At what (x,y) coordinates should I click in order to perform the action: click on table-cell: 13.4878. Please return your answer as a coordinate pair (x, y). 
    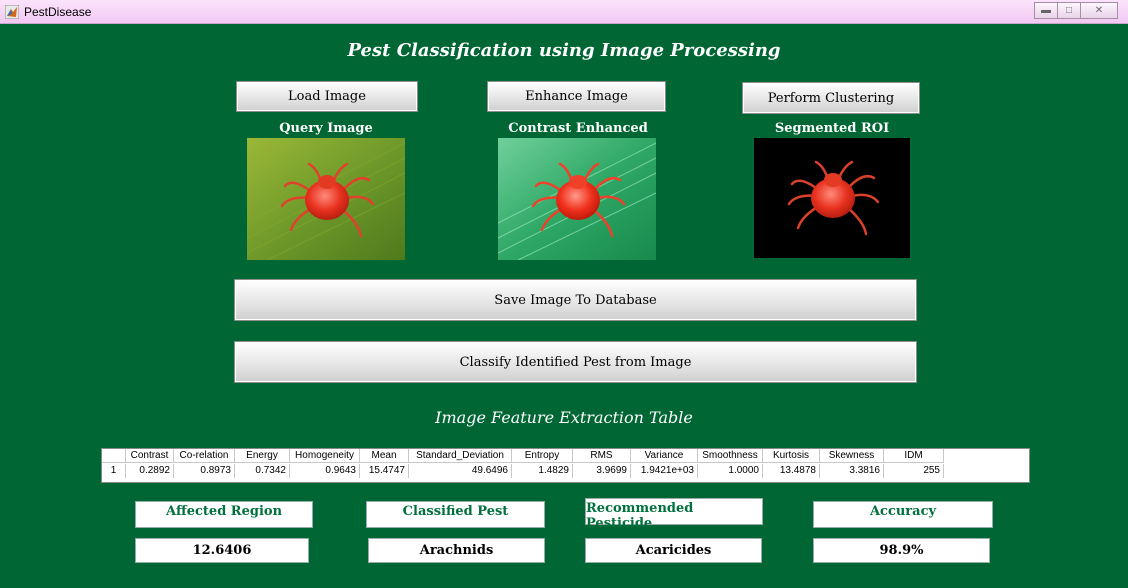
    Looking at the image, I should click on (791, 471).